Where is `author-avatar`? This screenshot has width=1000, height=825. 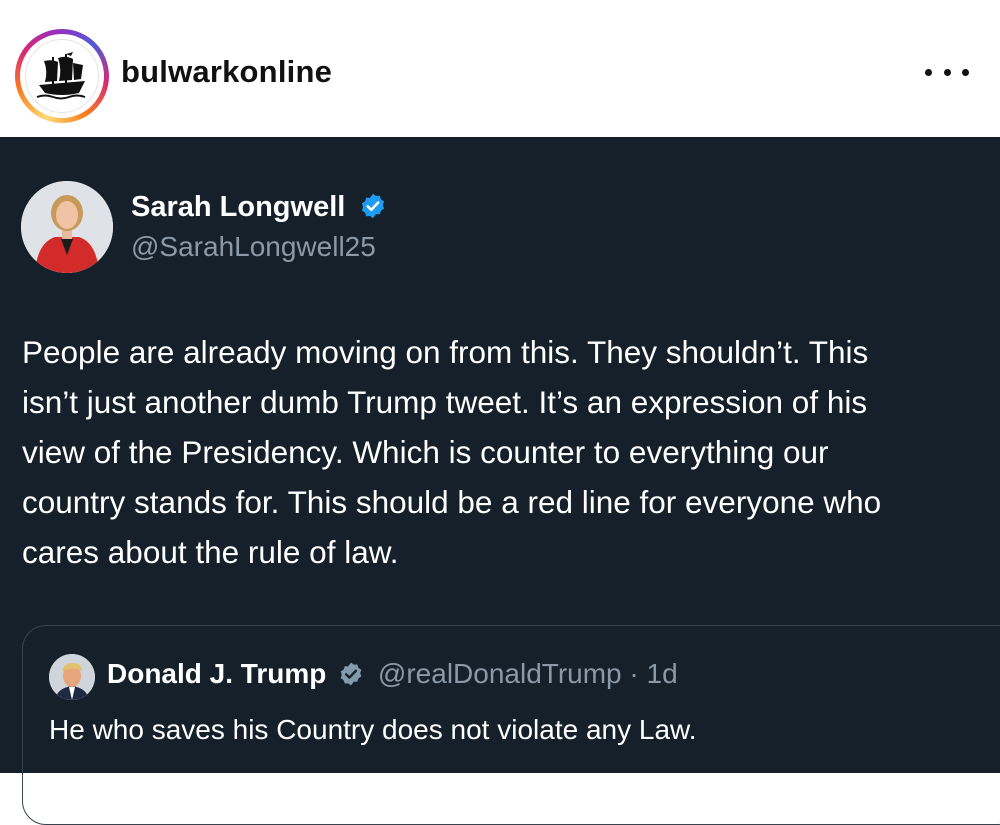 author-avatar is located at coordinates (67, 227).